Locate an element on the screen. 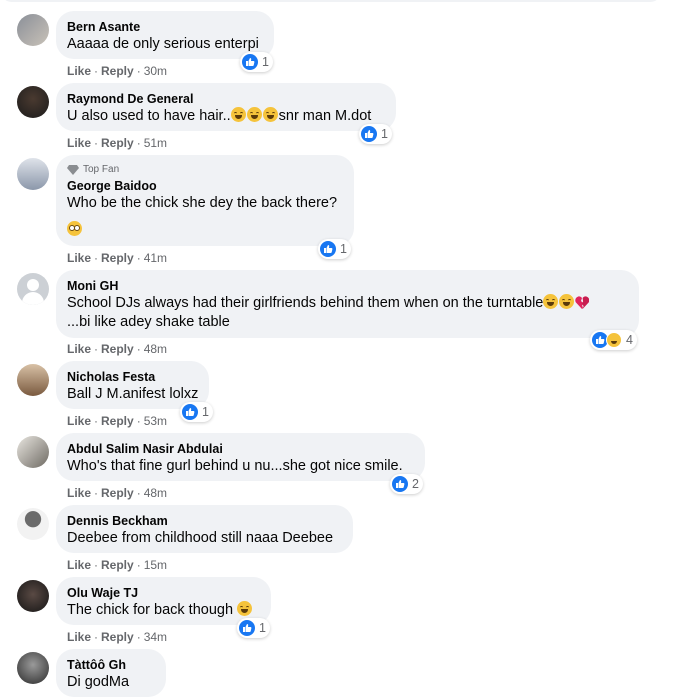  commenter-name: Bern Asante is located at coordinates (164, 27).